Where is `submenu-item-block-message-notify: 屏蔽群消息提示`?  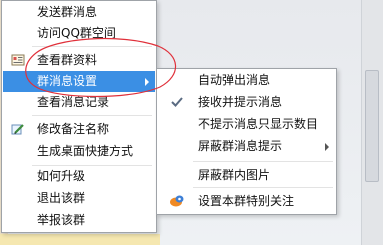 submenu-item-block-message-notify: 屏蔽群消息提示 is located at coordinates (246, 146).